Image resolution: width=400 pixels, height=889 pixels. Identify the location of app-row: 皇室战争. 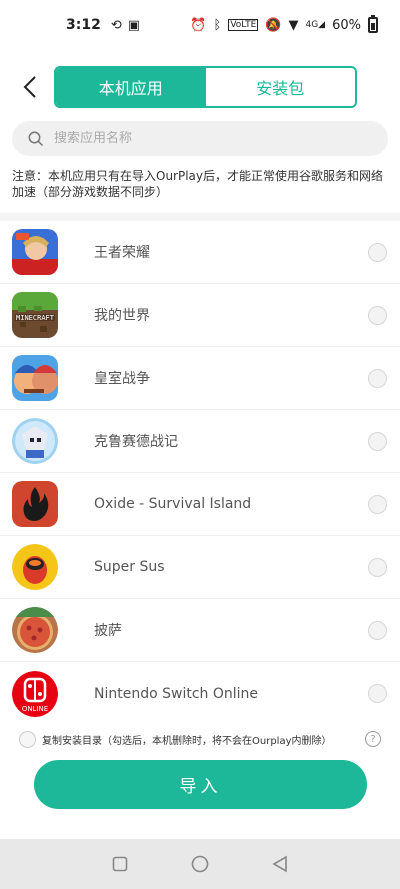
(200, 378).